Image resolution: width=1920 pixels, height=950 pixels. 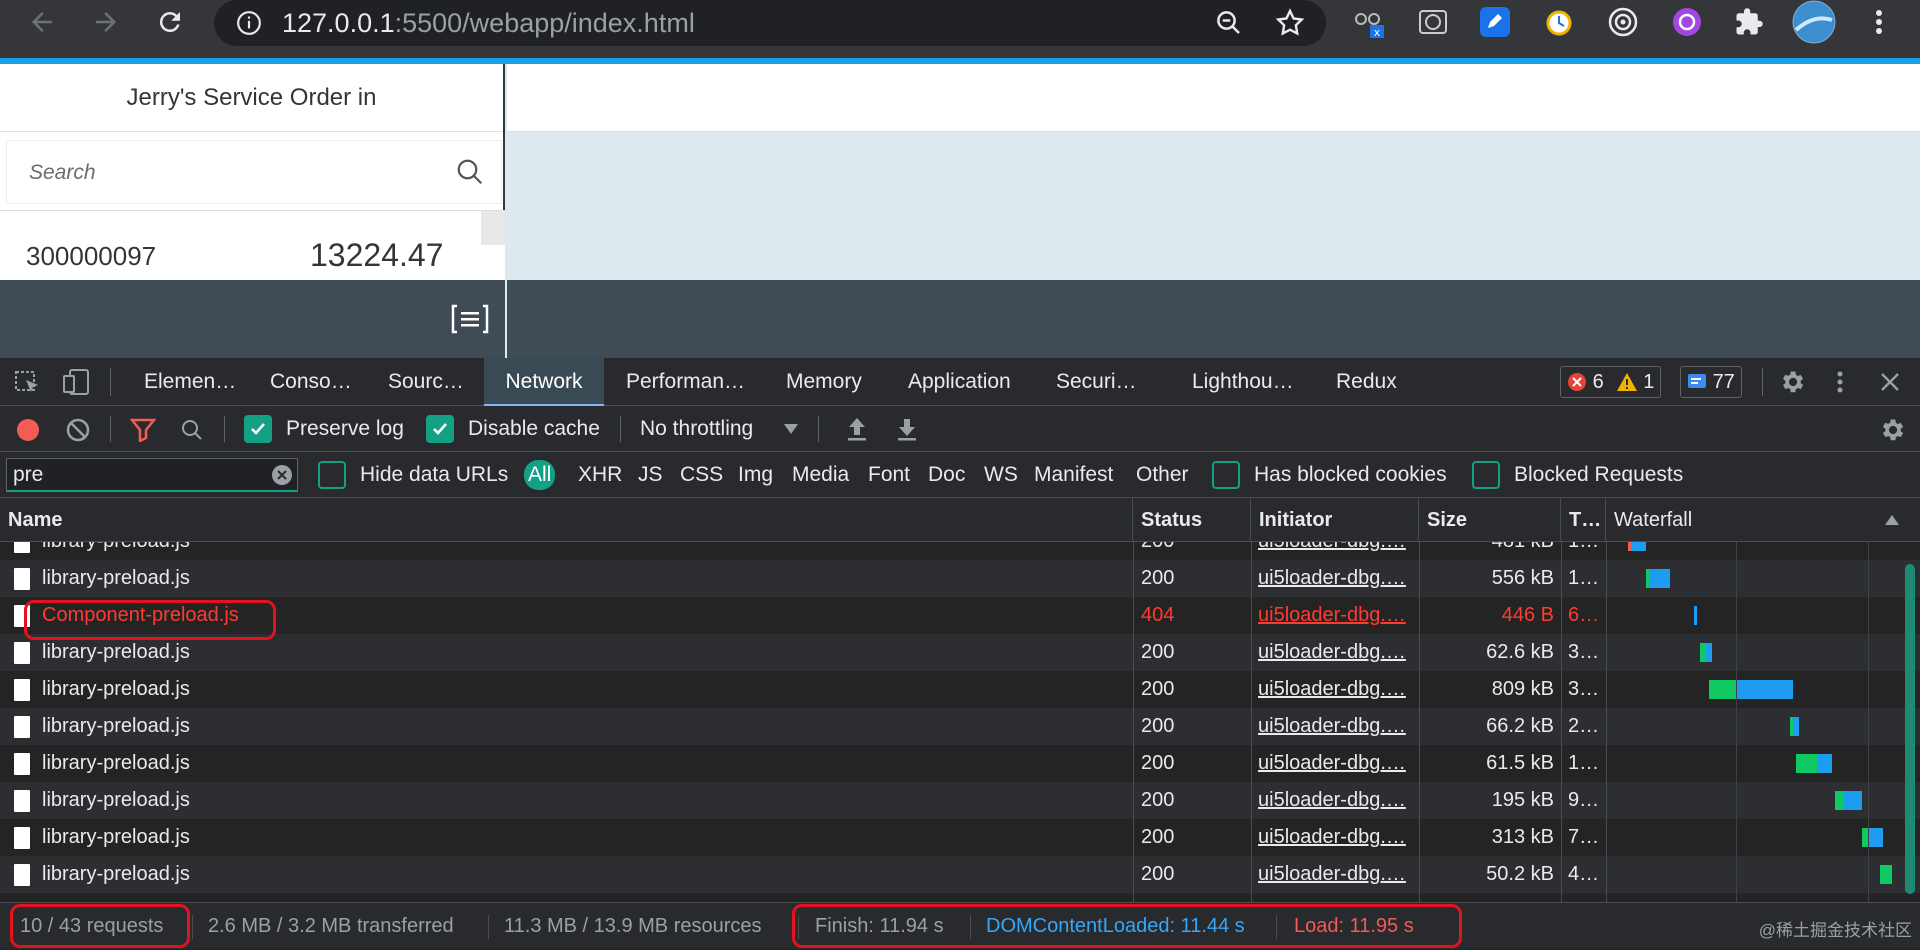 What do you see at coordinates (1158, 874) in the screenshot?
I see `cell-status: 200` at bounding box center [1158, 874].